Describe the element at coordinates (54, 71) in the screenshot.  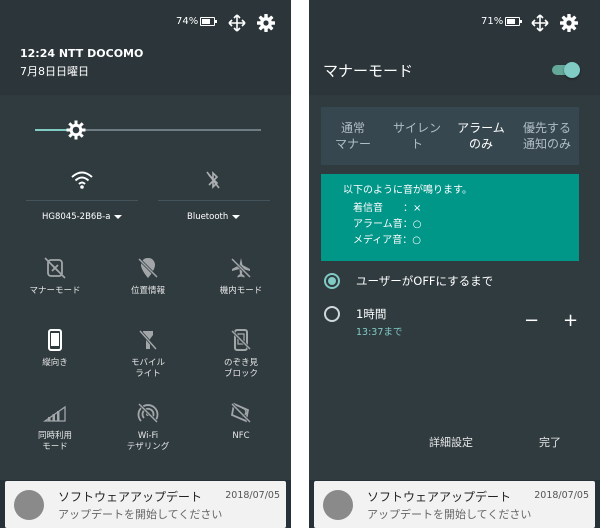
I see `date-text: 7月8日日曜日` at that location.